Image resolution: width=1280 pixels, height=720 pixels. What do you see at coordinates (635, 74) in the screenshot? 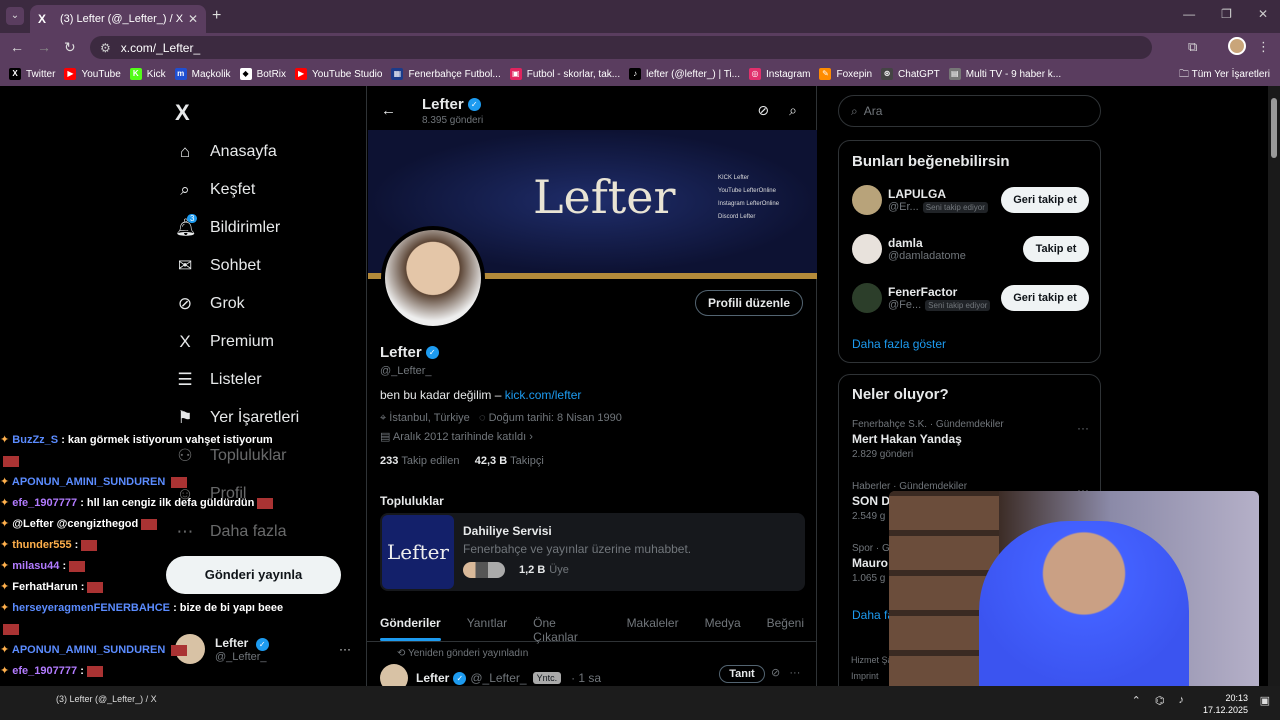
I see `bookmark-icon: ♪` at bounding box center [635, 74].